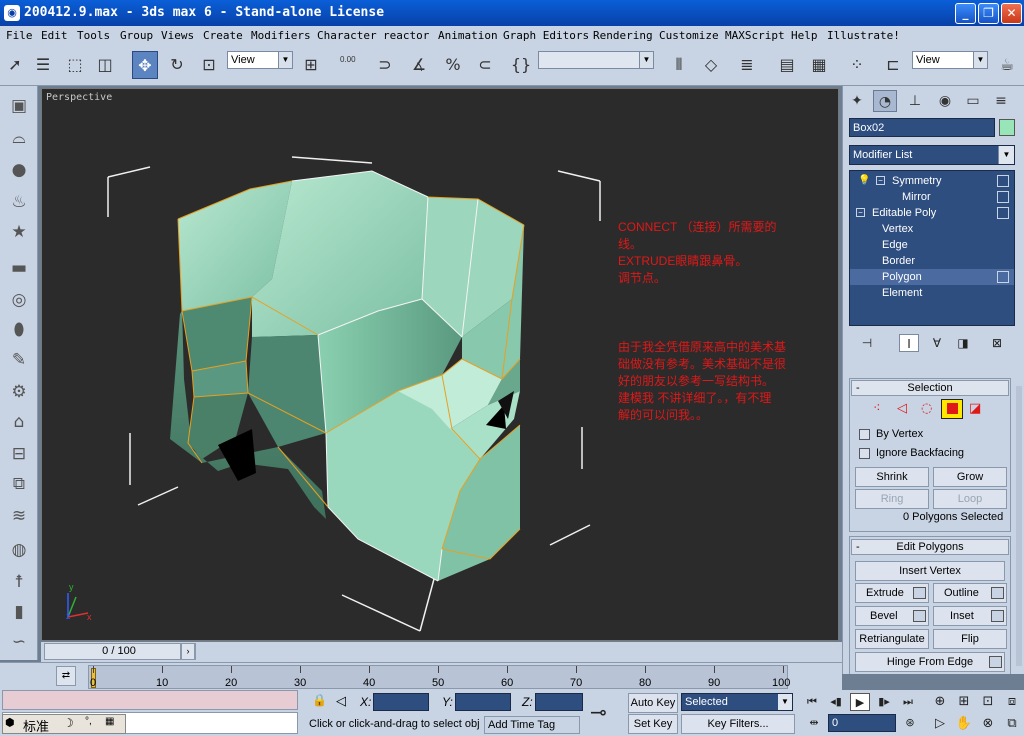 This screenshot has height=736, width=1024. Describe the element at coordinates (419, 65) in the screenshot. I see `angle-snap-icon: ∡` at that location.